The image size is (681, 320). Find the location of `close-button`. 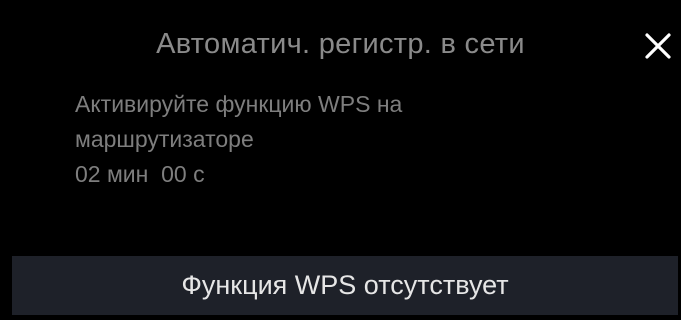

close-button is located at coordinates (658, 46).